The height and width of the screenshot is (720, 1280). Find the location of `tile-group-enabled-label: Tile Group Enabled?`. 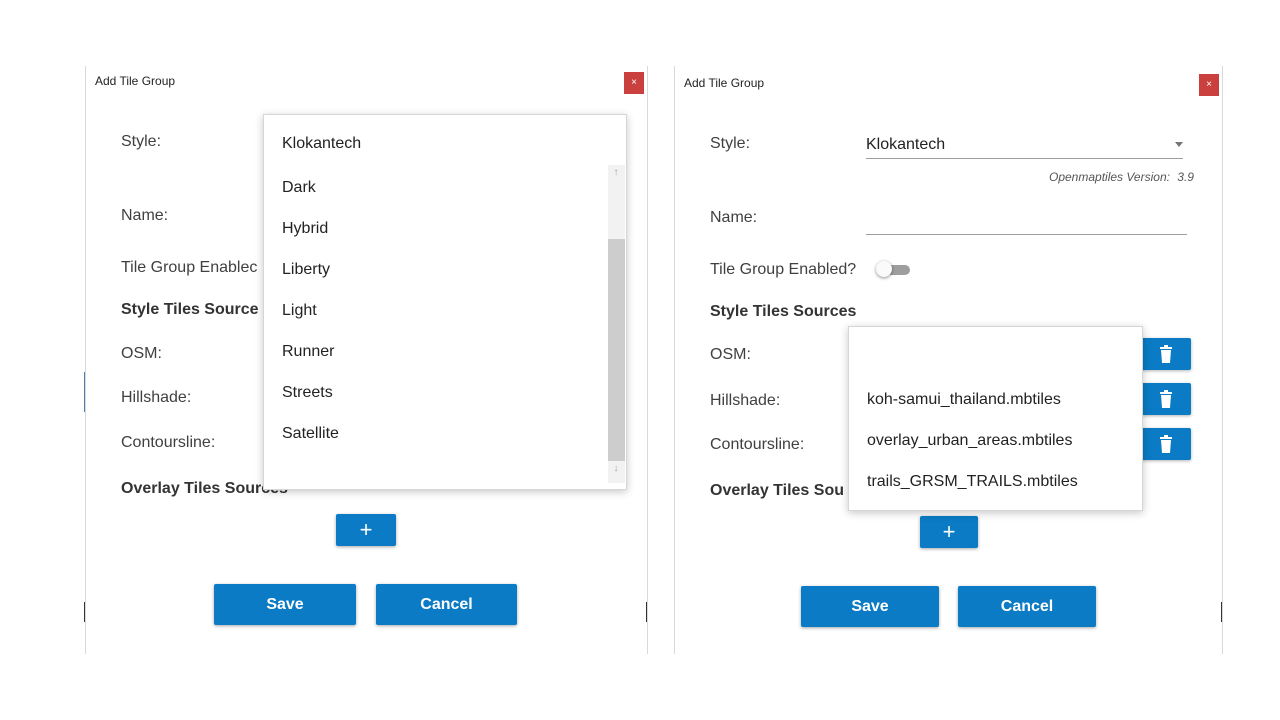

tile-group-enabled-label: Tile Group Enabled? is located at coordinates (783, 269).